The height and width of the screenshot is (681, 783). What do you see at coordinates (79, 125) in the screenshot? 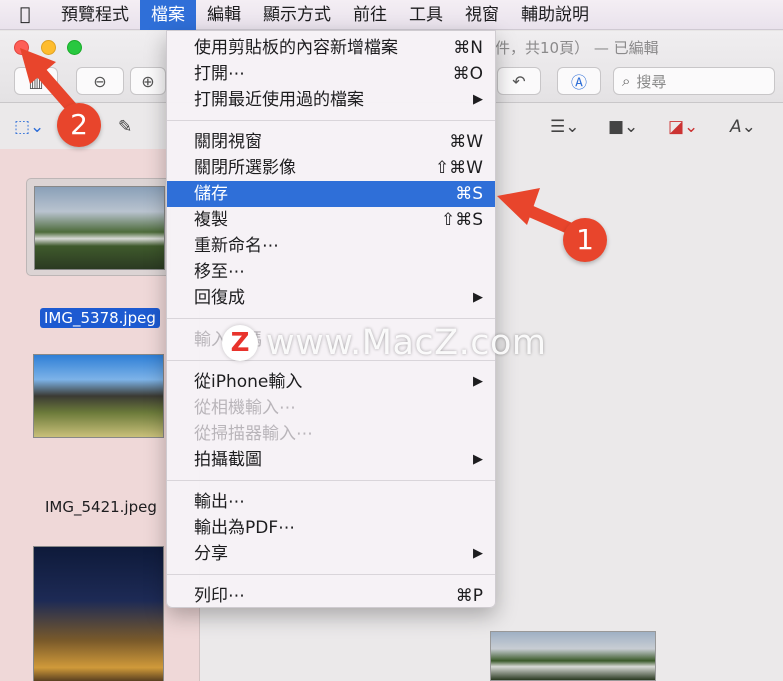
I see `annotation-badge-2: 2` at bounding box center [79, 125].